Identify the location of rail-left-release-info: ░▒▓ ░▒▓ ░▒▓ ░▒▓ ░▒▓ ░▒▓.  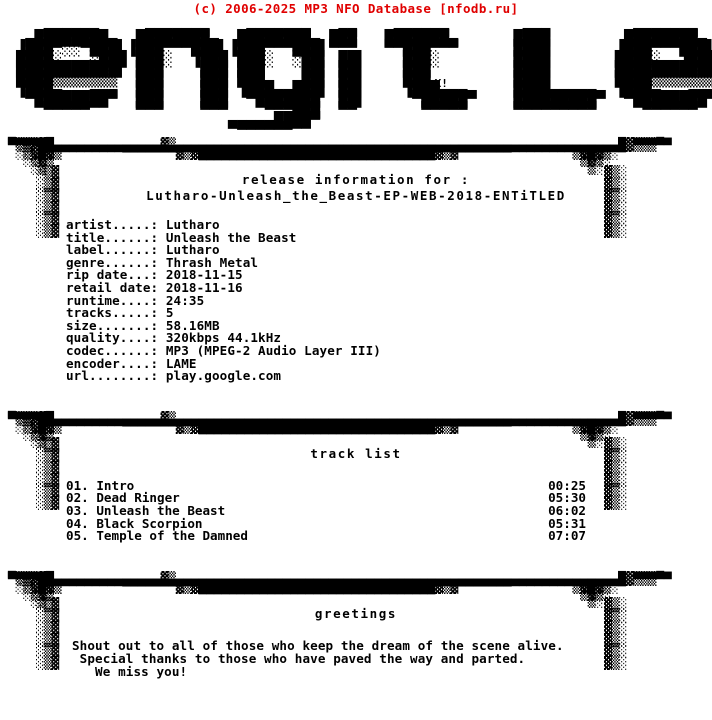
(47, 202).